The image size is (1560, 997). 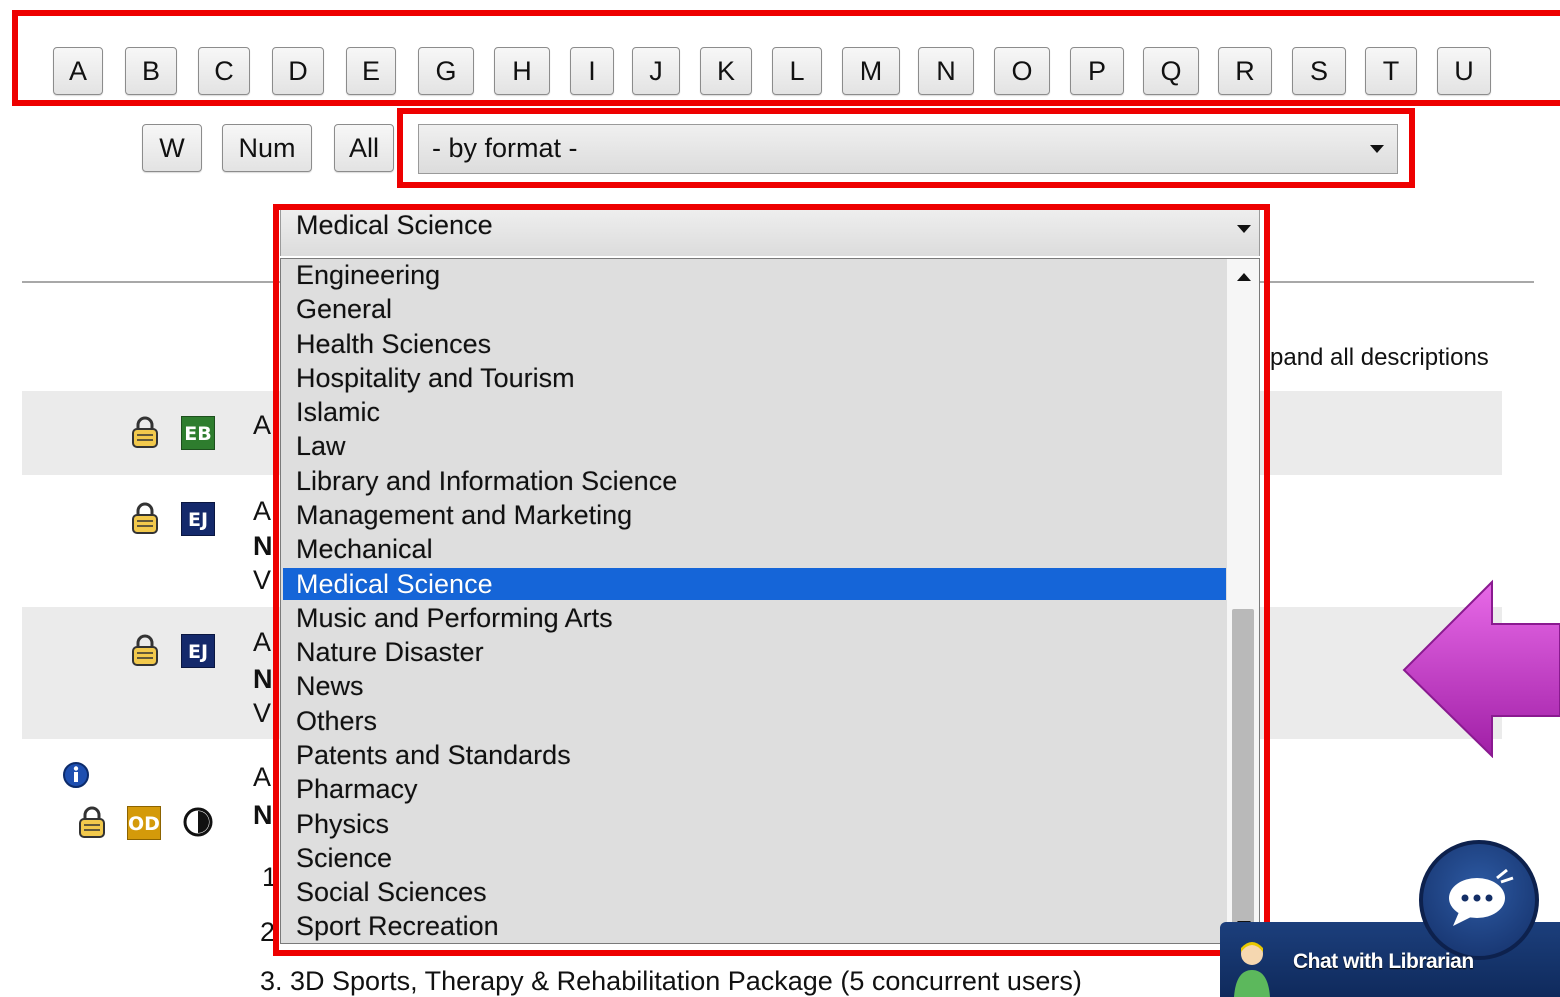 What do you see at coordinates (754, 892) in the screenshot?
I see `option-social-sciences: Social Sciences` at bounding box center [754, 892].